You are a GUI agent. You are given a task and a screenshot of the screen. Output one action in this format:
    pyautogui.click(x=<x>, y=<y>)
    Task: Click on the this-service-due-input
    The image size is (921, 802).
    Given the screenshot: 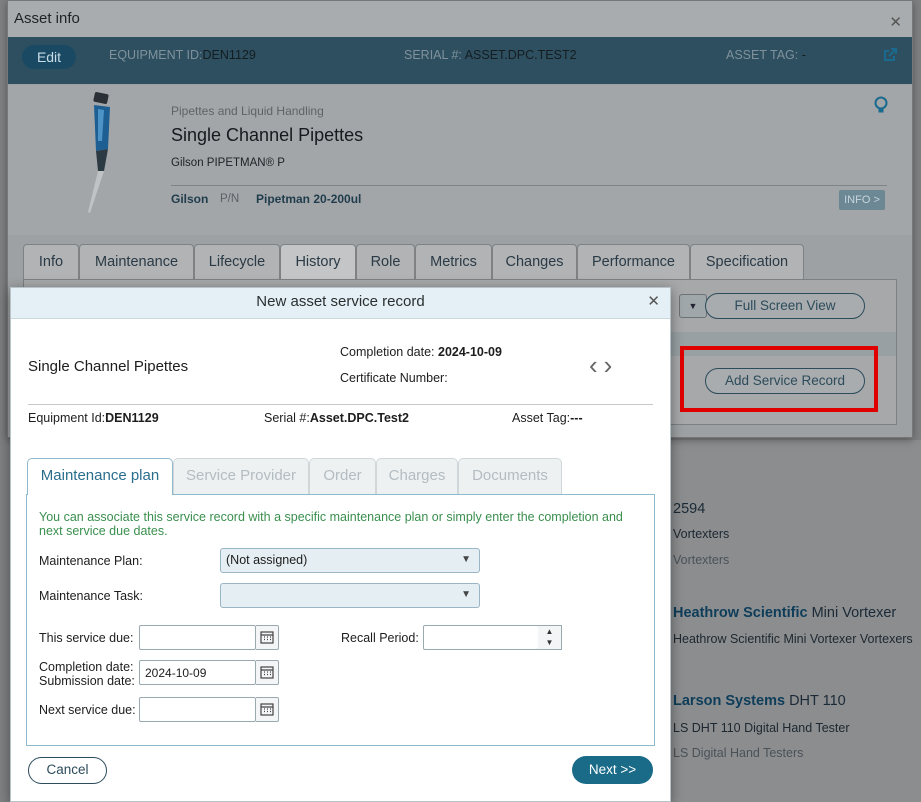 What is the action you would take?
    pyautogui.click(x=197, y=637)
    